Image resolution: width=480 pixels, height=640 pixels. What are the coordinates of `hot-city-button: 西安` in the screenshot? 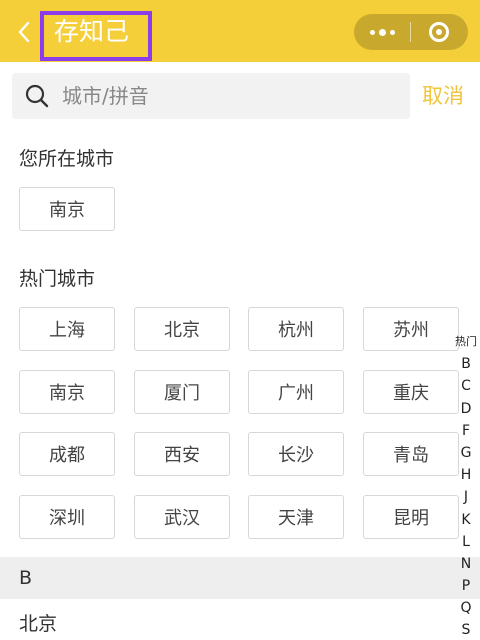 It's located at (182, 454).